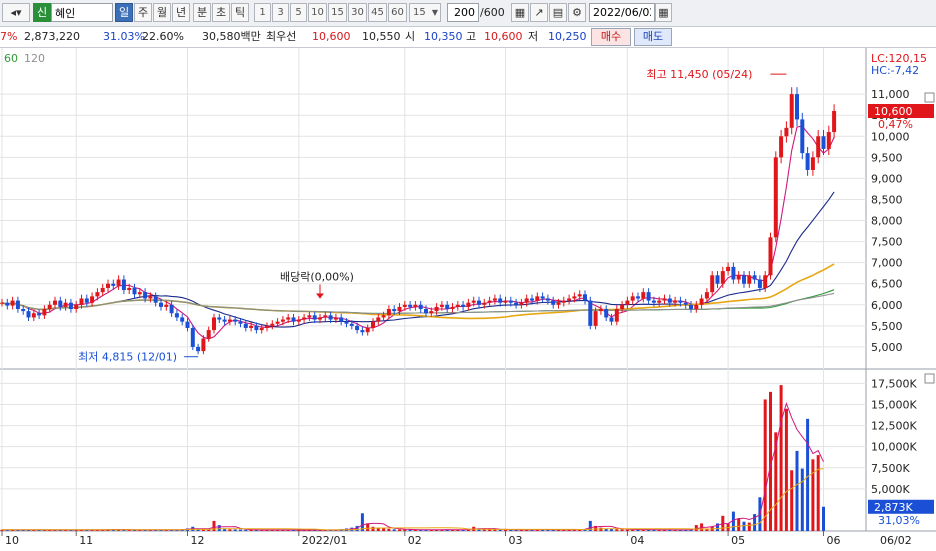  Describe the element at coordinates (262, 12) in the screenshot. I see `minute-1-button: 1` at that location.